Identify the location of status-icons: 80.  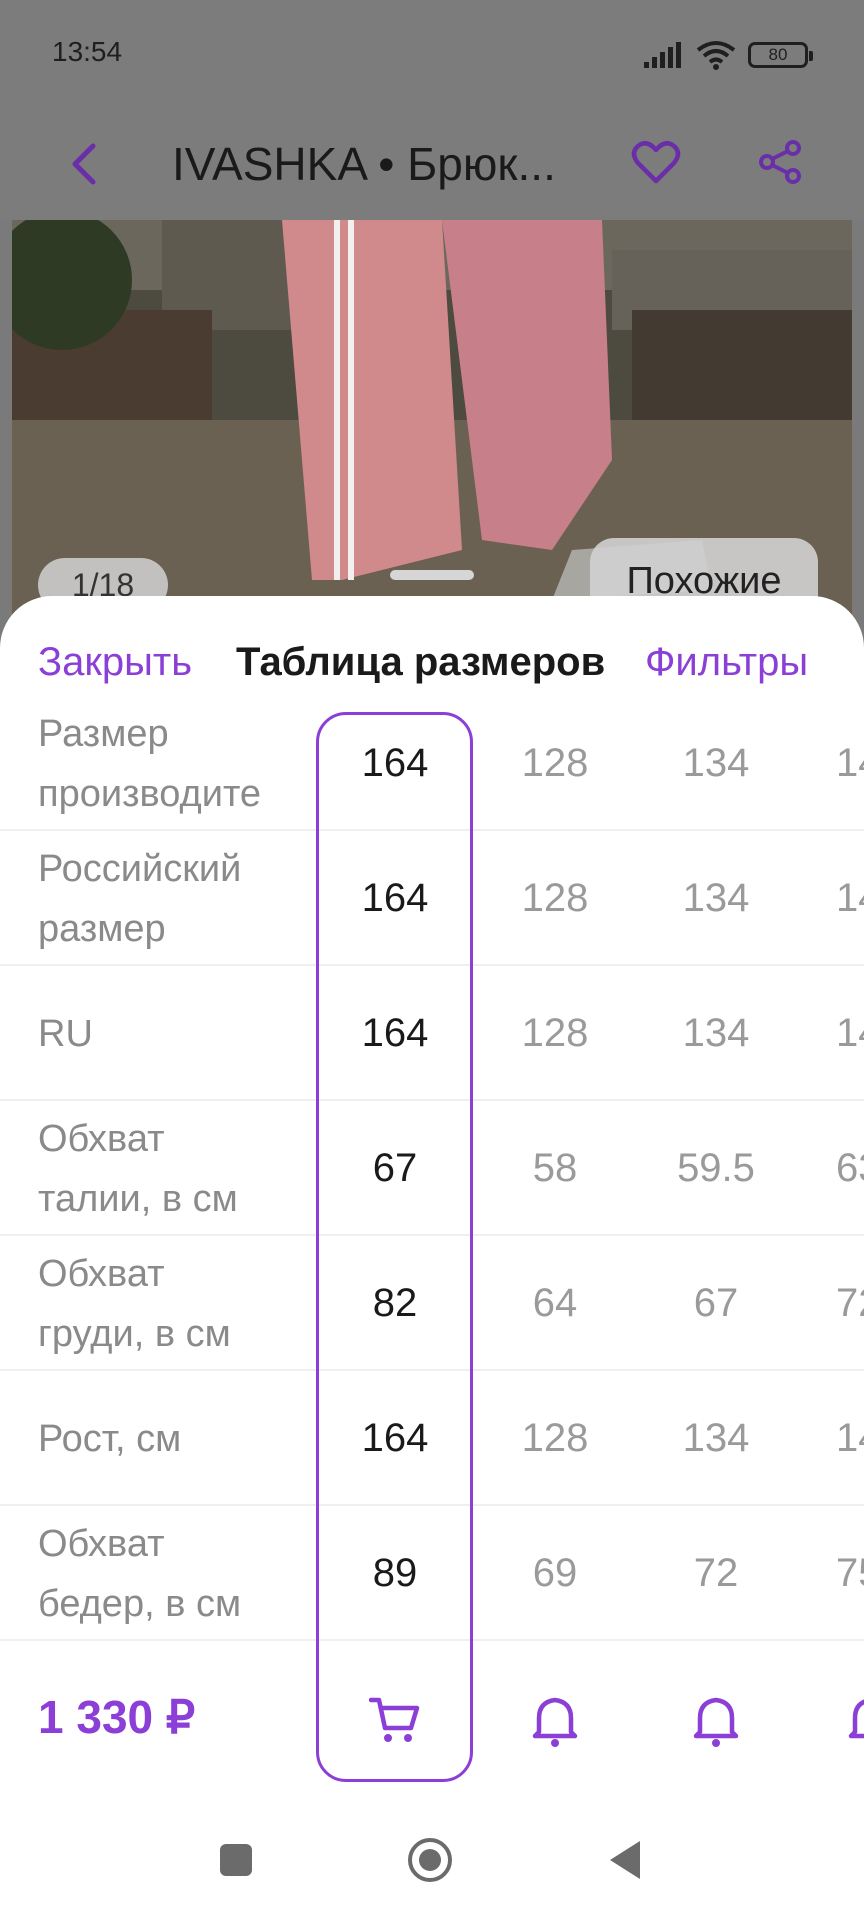
(728, 55).